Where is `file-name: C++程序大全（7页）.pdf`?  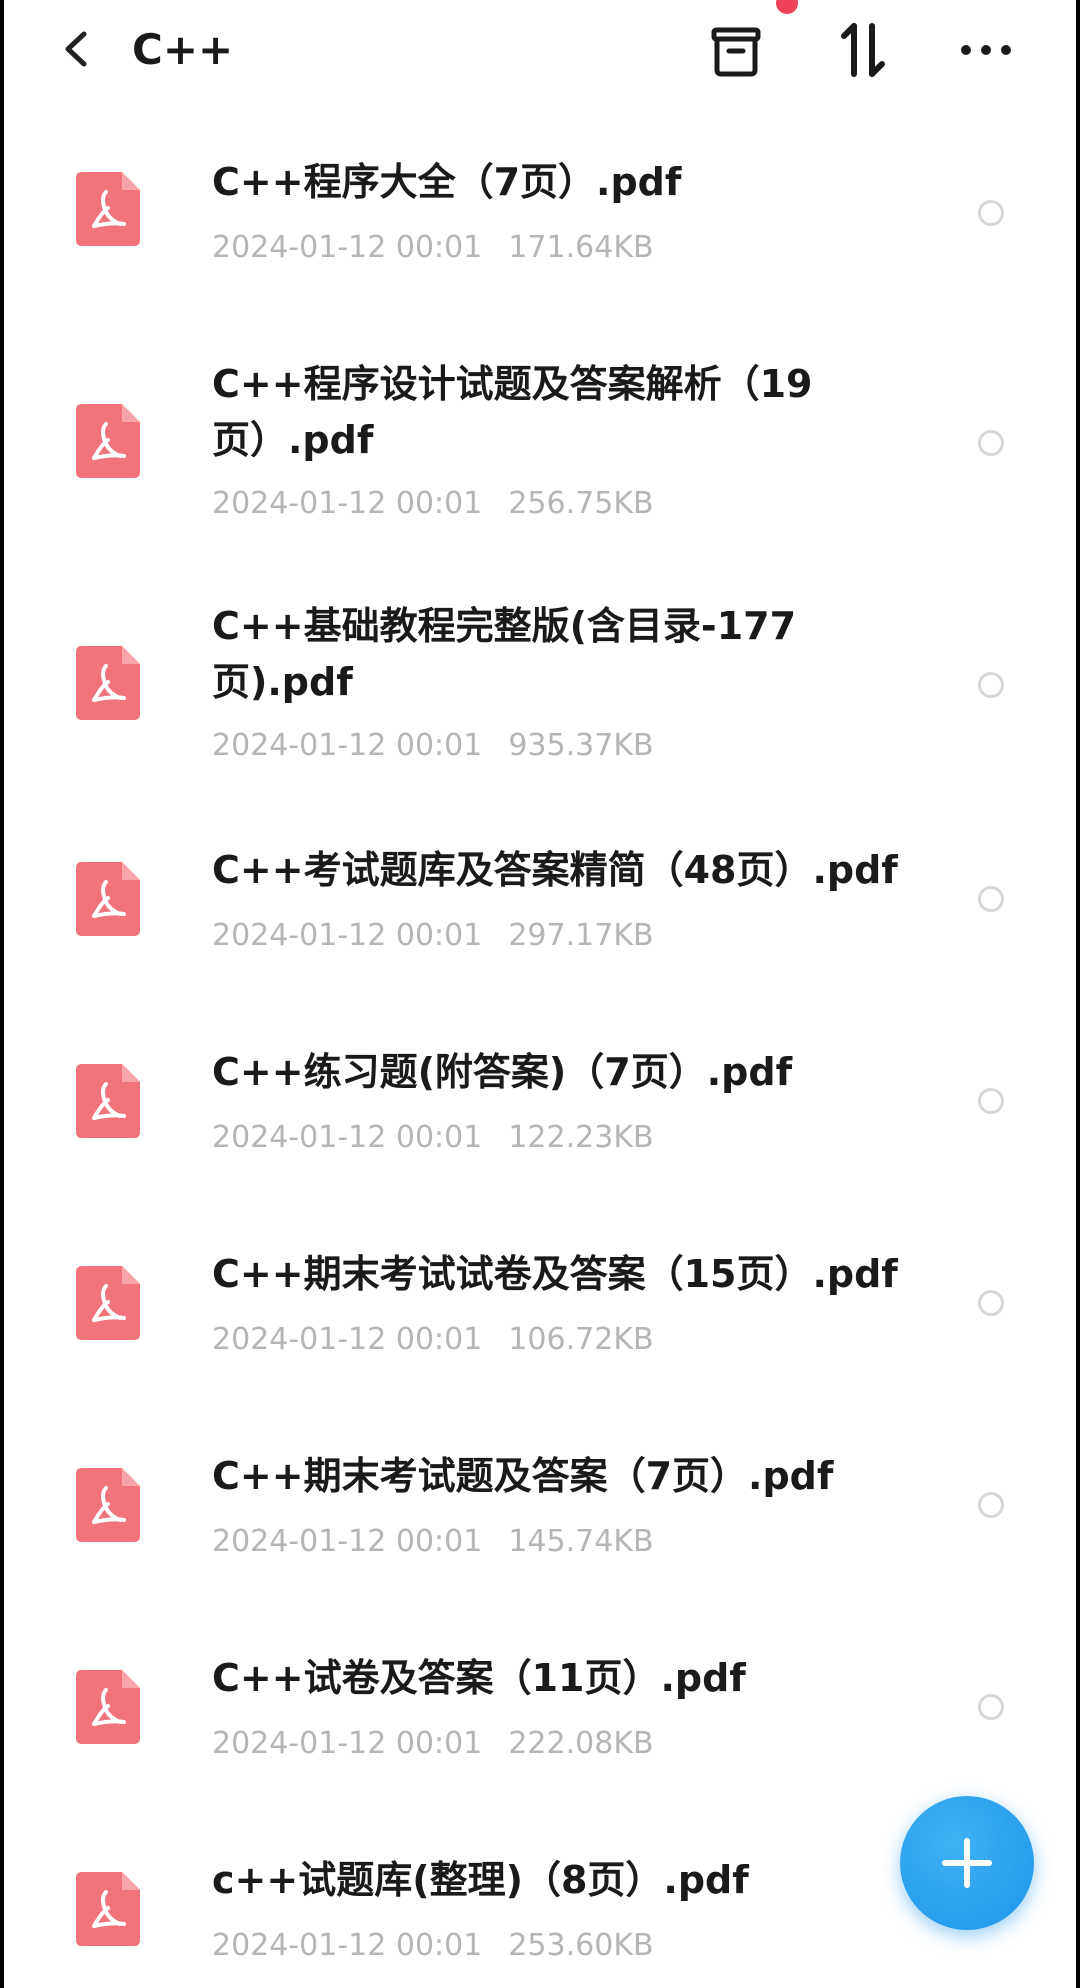
file-name: C++程序大全（7页）.pdf is located at coordinates (447, 182).